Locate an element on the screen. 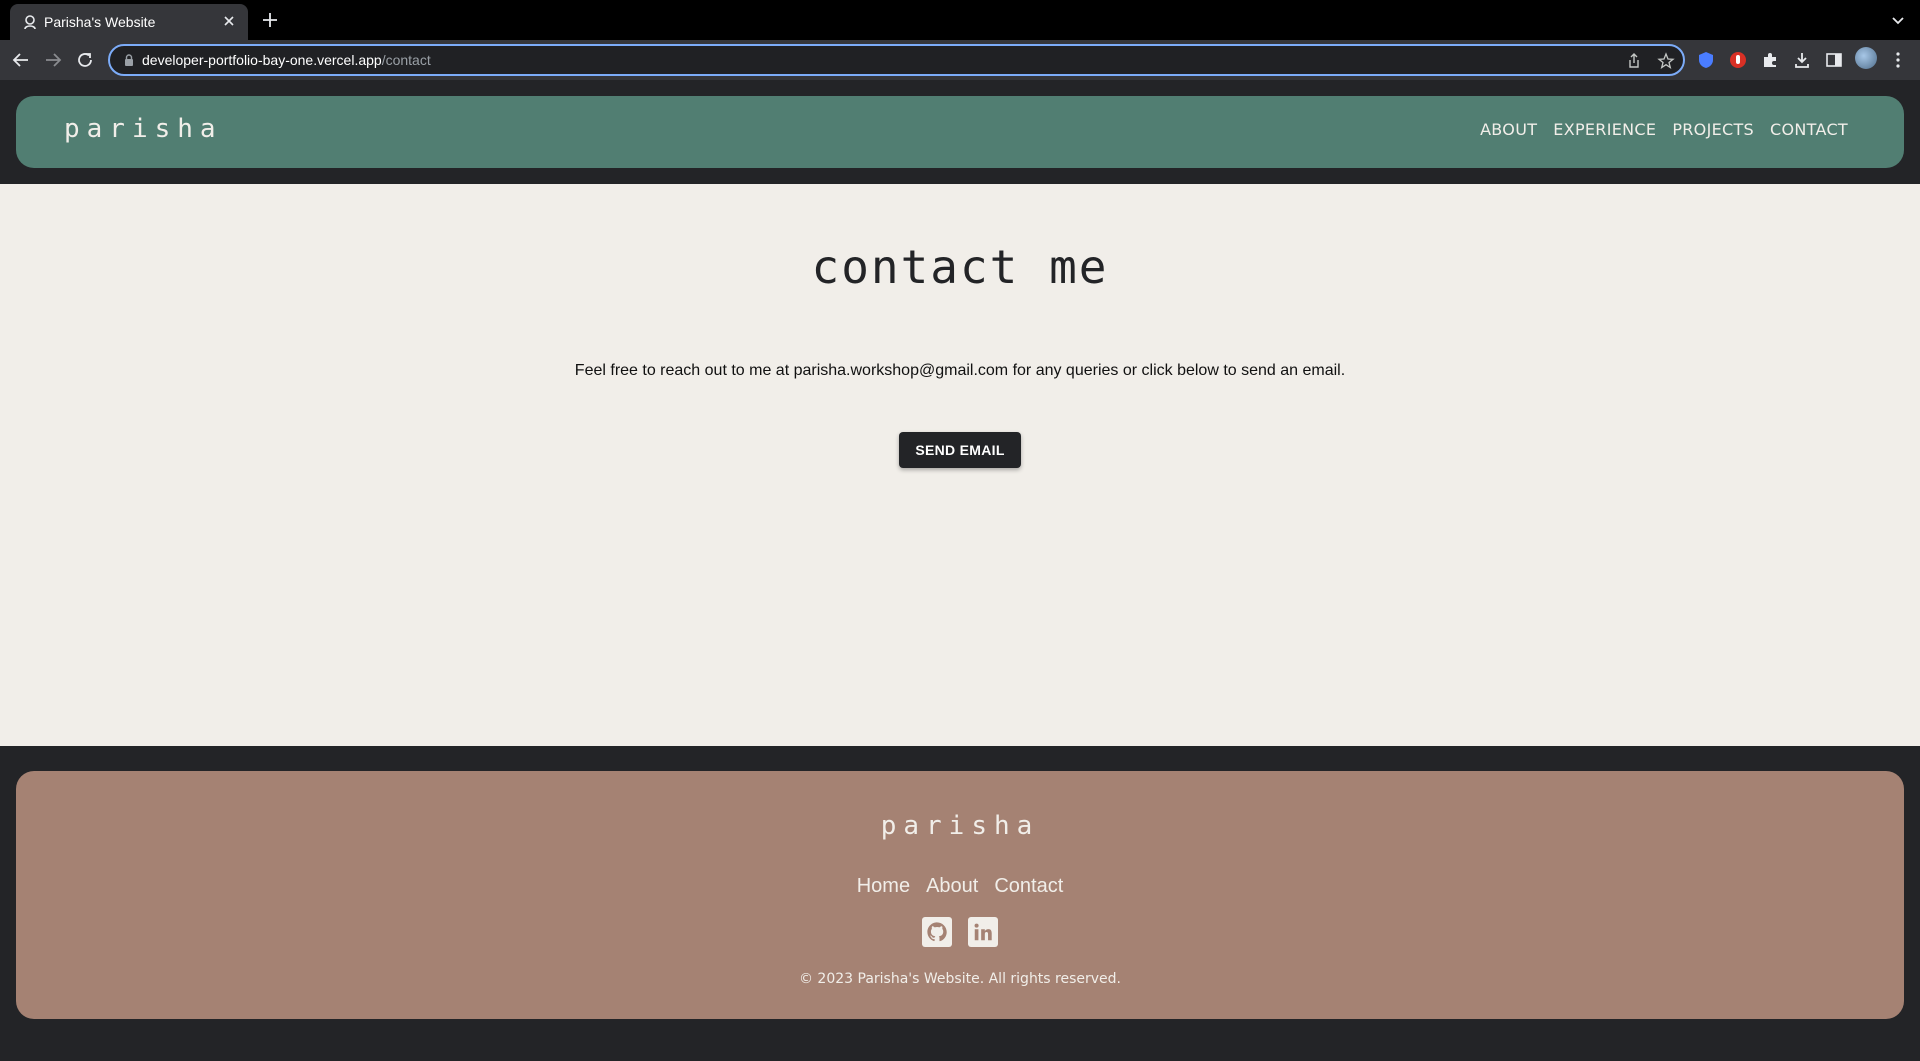 The image size is (1920, 1061). social-links is located at coordinates (960, 932).